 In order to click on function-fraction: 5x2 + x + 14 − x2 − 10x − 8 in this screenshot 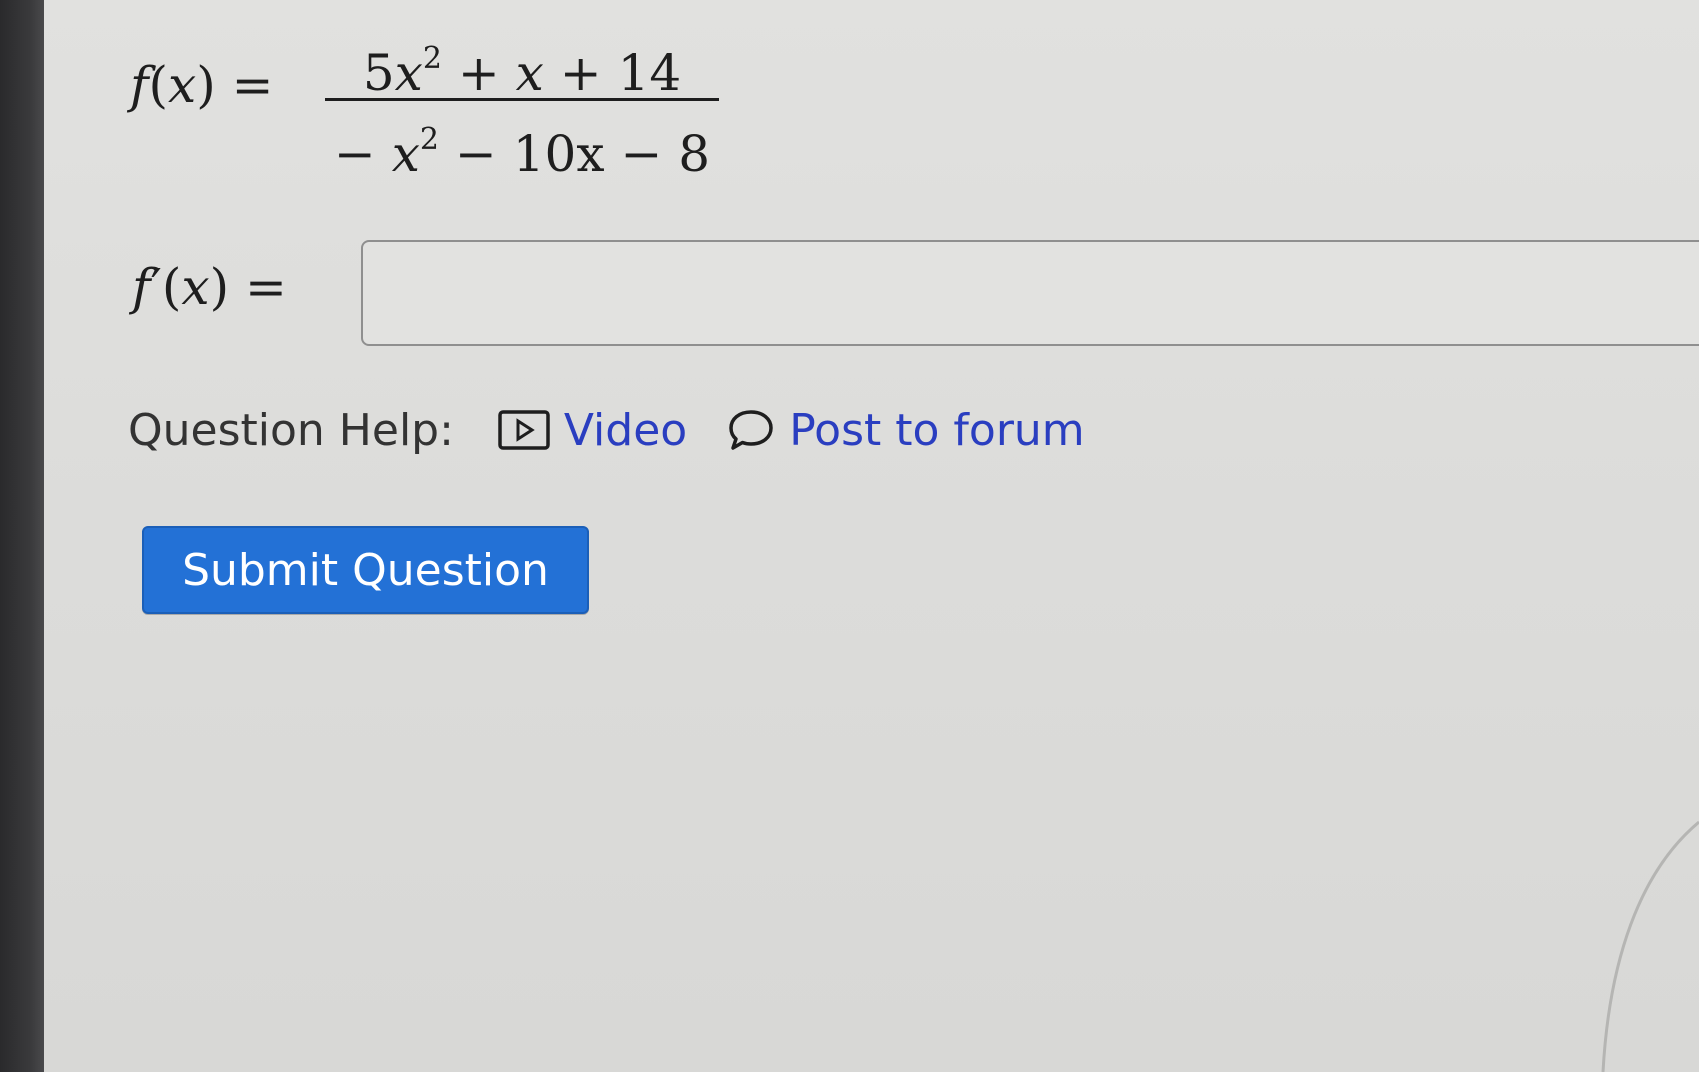, I will do `click(522, 101)`.